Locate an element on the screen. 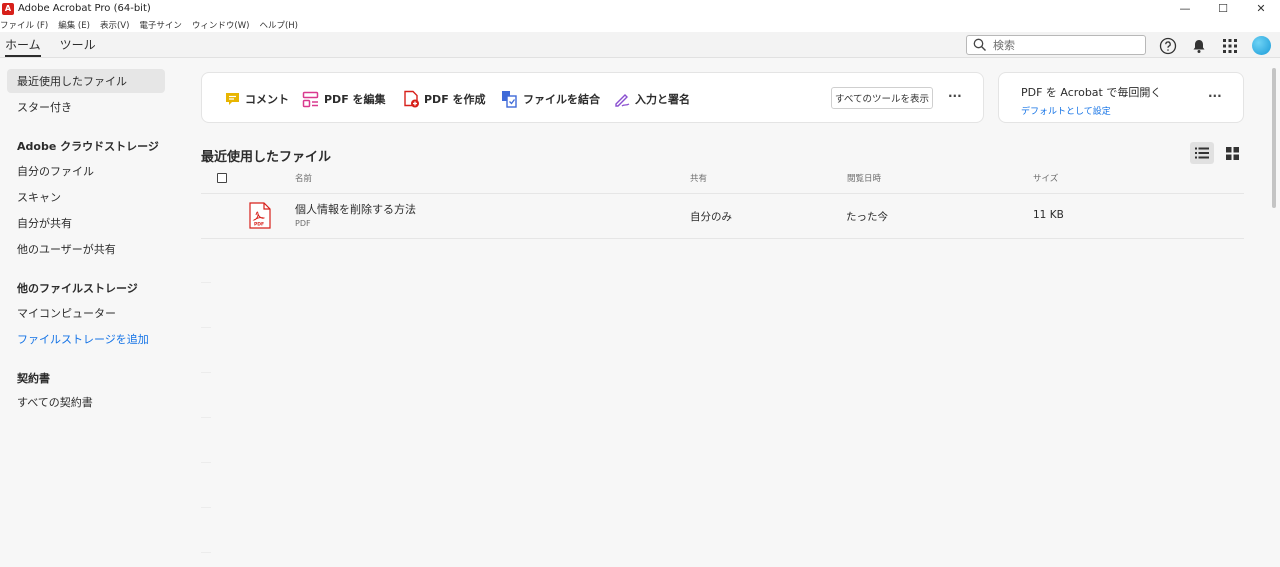  default-app-title: PDF を Acrobat で毎回開く is located at coordinates (1091, 92).